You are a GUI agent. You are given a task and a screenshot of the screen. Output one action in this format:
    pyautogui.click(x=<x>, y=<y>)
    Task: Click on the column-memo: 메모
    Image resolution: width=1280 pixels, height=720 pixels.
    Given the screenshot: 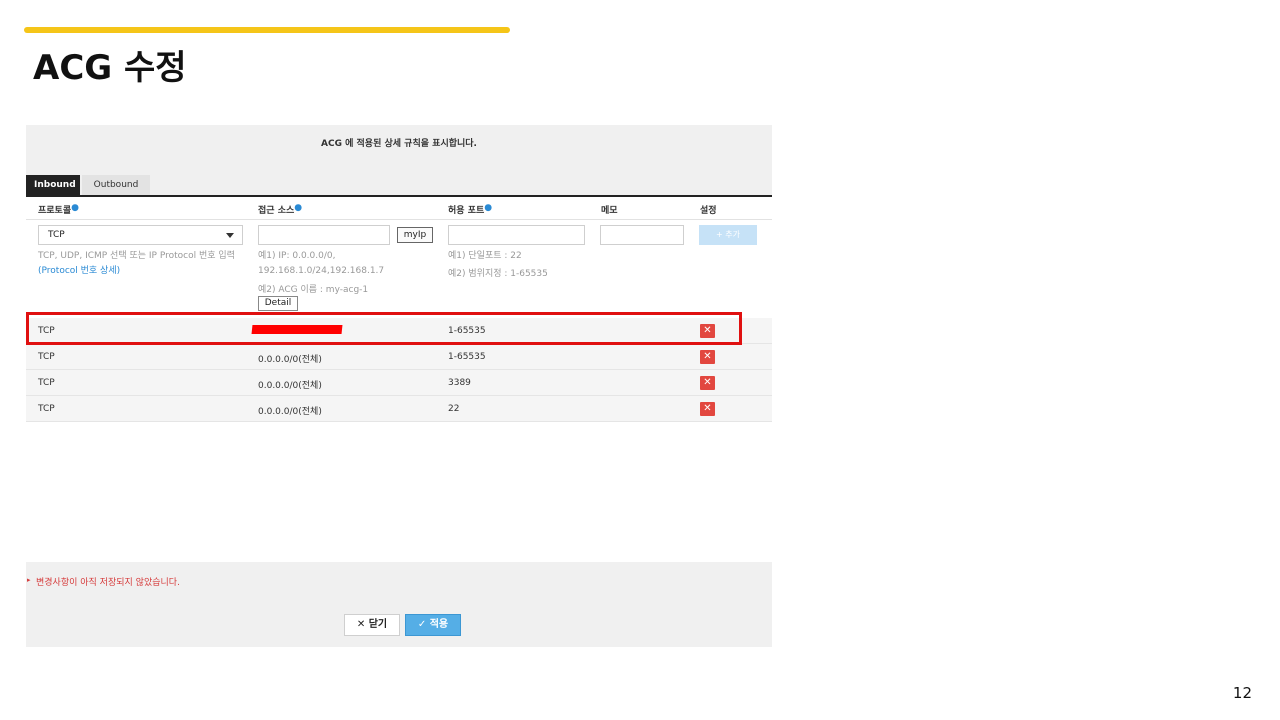 What is the action you would take?
    pyautogui.click(x=609, y=211)
    